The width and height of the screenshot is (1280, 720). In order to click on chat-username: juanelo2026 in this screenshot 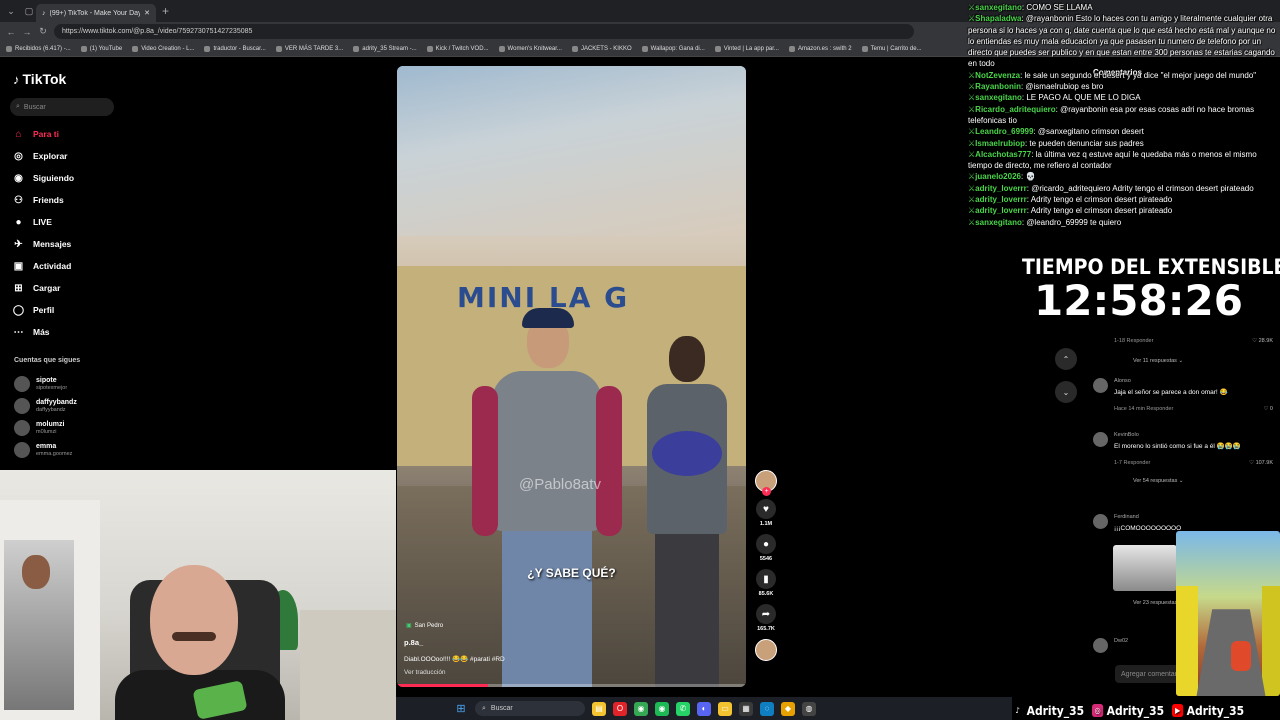, I will do `click(994, 176)`.